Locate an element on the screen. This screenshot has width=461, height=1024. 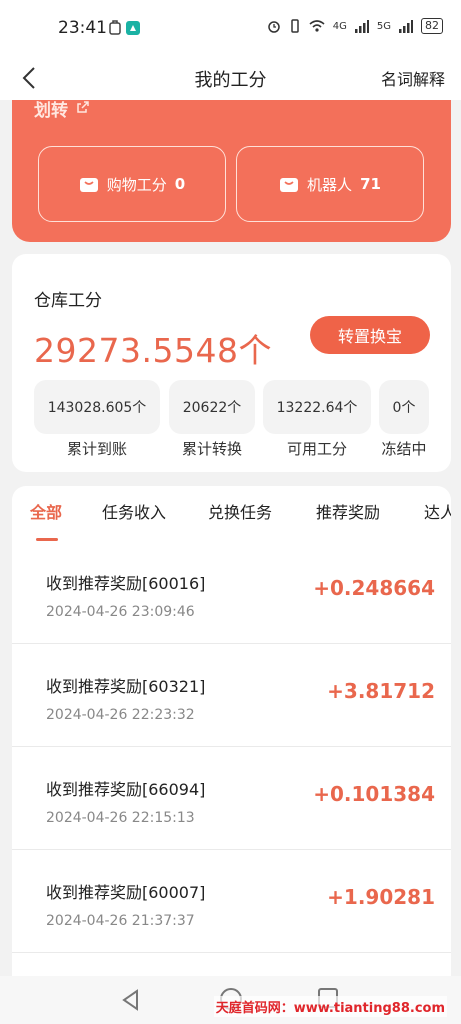
stat-frozen-label: 冻结中 is located at coordinates (404, 449).